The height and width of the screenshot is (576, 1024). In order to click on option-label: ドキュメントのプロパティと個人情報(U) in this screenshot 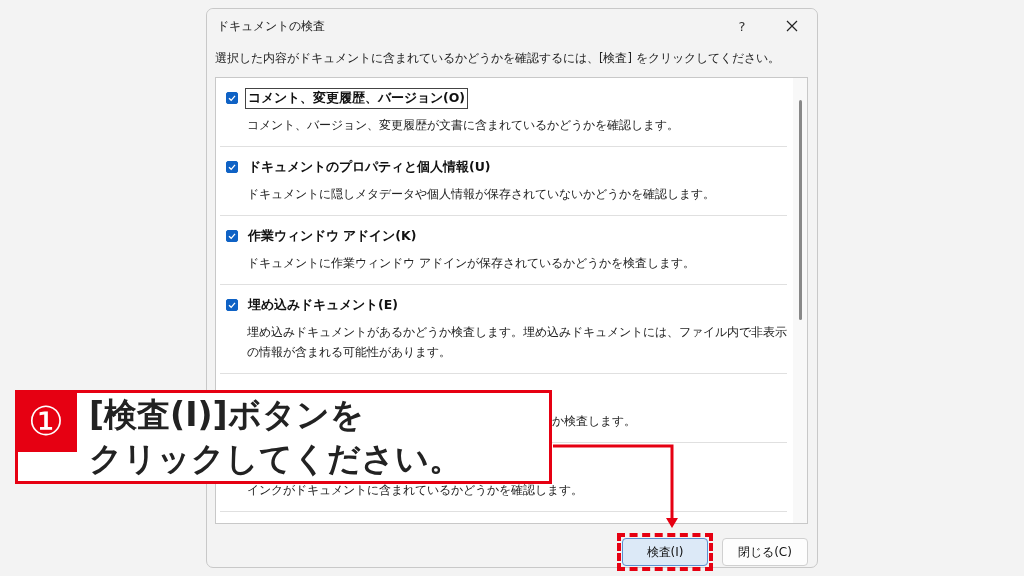, I will do `click(369, 167)`.